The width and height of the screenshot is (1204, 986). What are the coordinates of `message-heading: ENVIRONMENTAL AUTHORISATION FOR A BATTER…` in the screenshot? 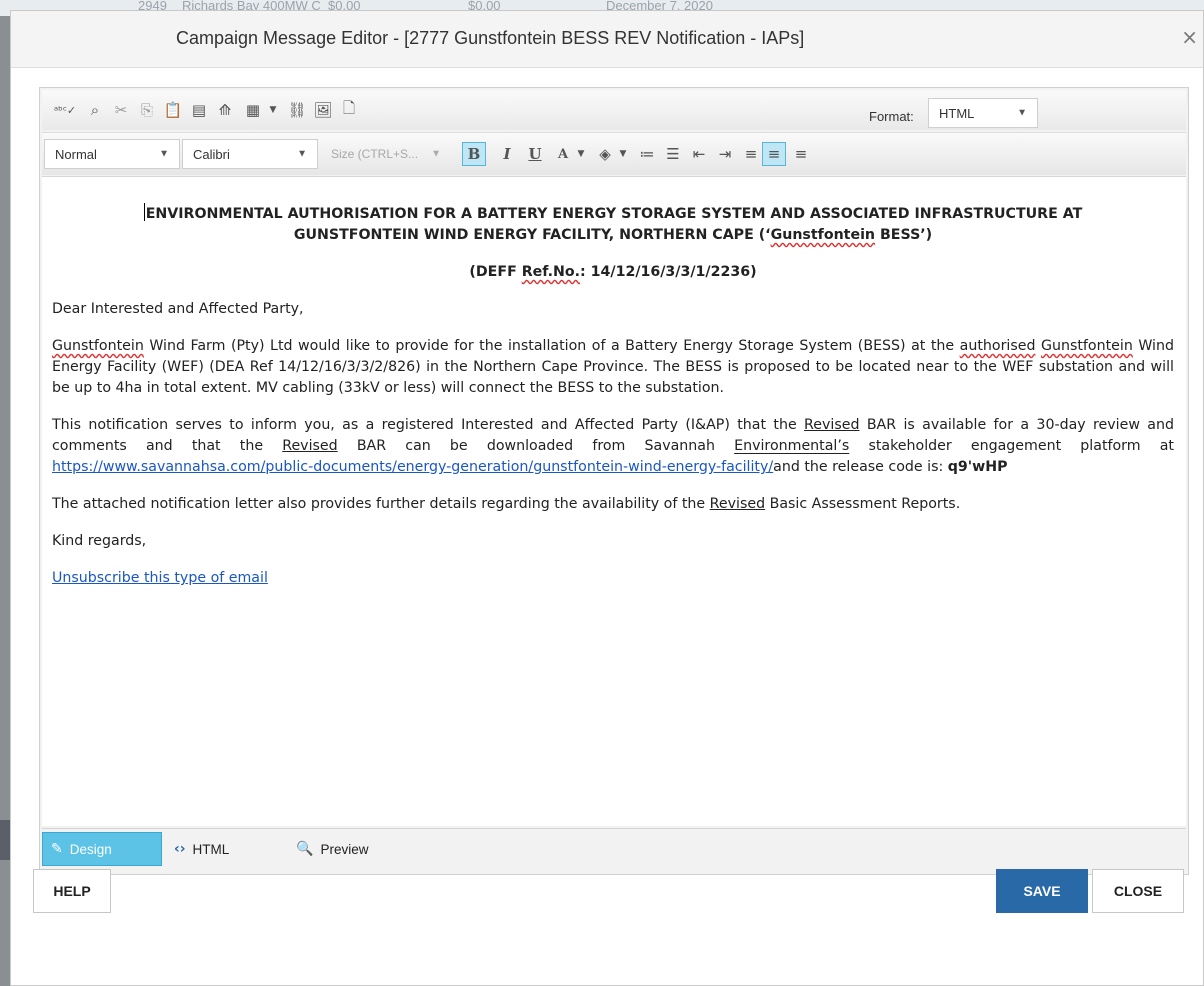 It's located at (613, 224).